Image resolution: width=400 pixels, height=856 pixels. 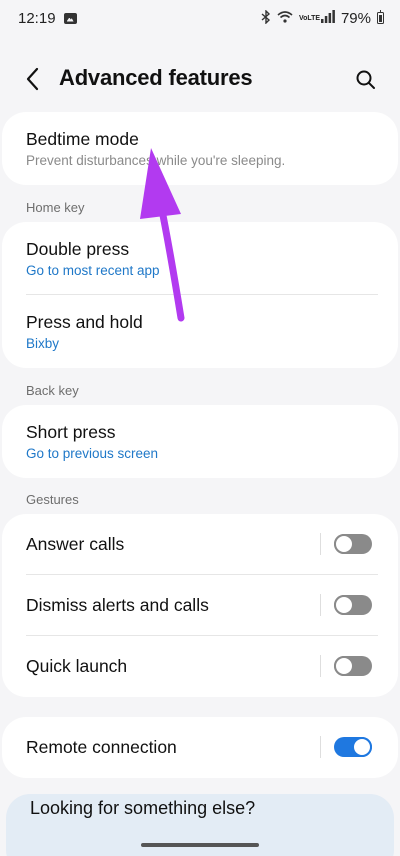 What do you see at coordinates (143, 808) in the screenshot?
I see `suggestion-text: Looking for something else?` at bounding box center [143, 808].